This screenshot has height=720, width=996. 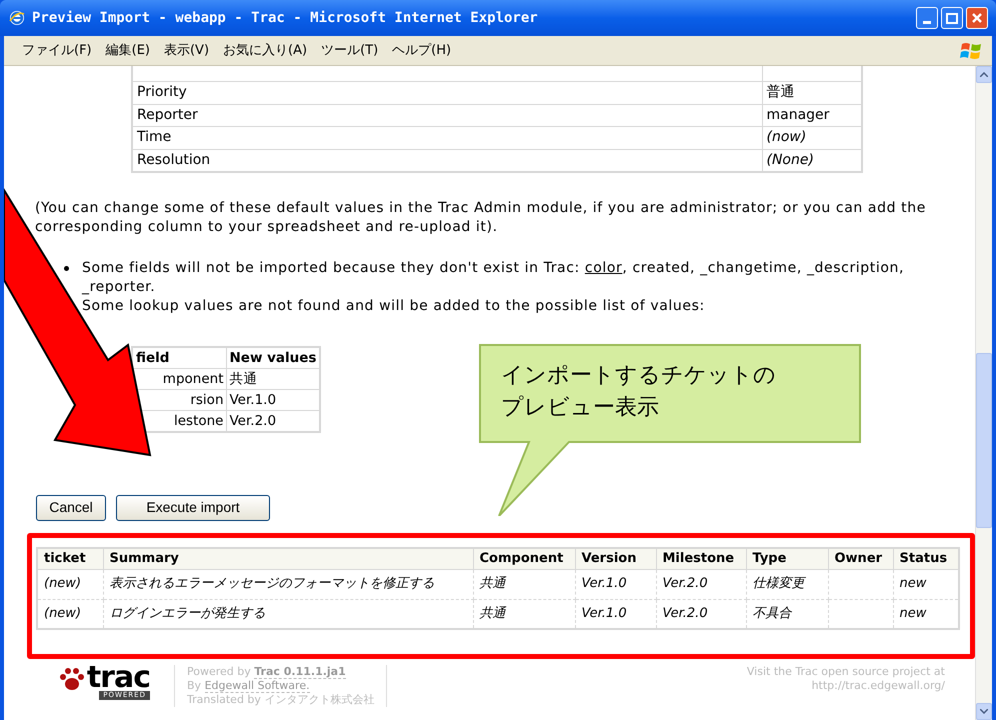 I want to click on close-icon, so click(x=977, y=18).